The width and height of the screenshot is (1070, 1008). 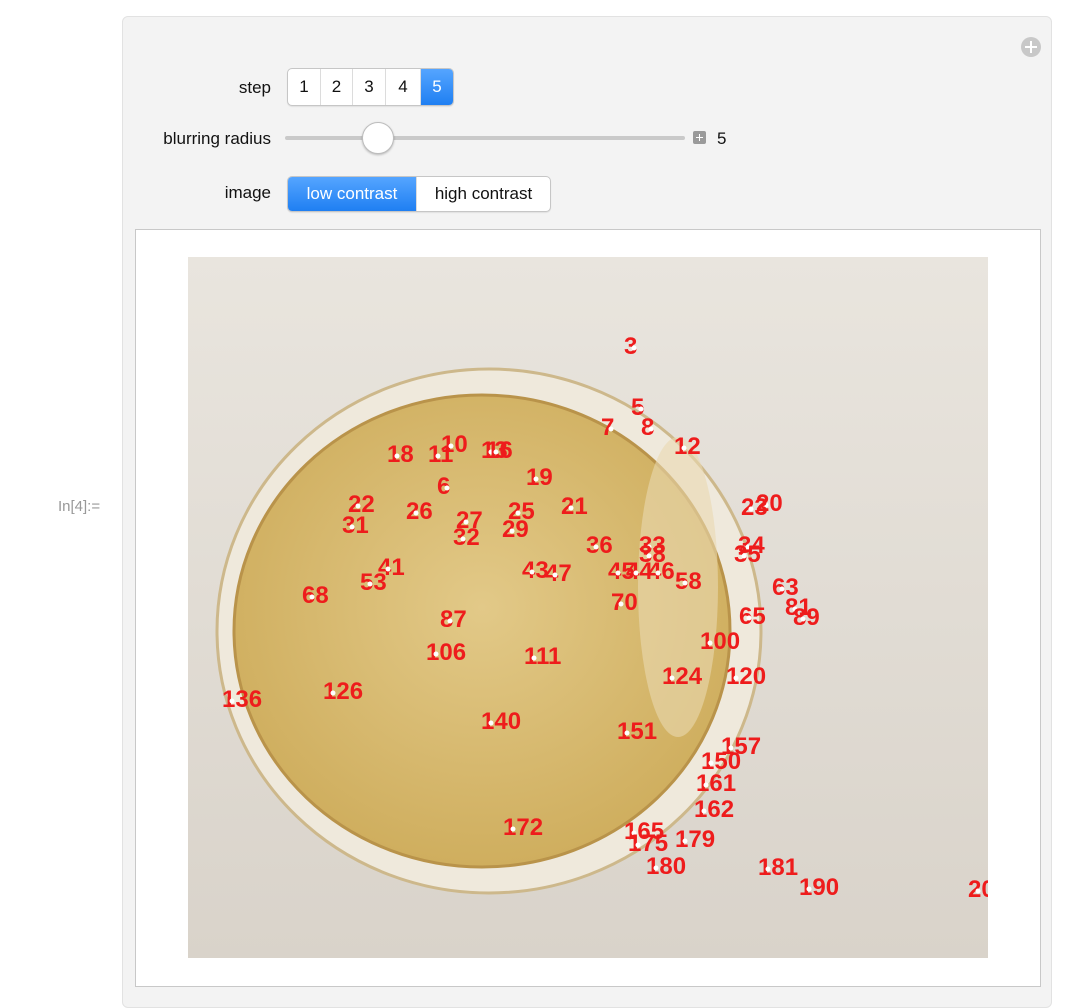 What do you see at coordinates (778, 867) in the screenshot?
I see `colony-label: 181` at bounding box center [778, 867].